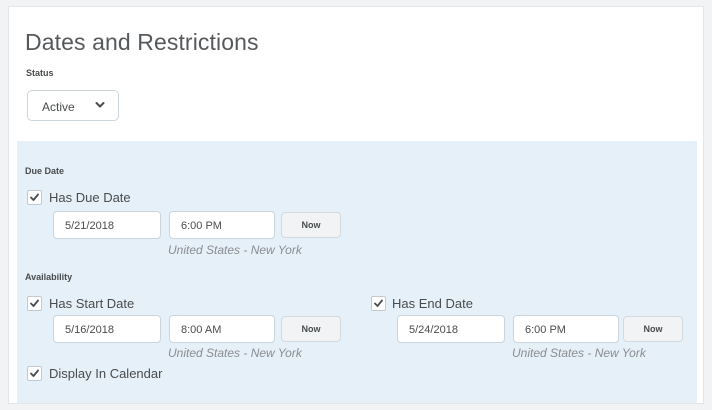  Describe the element at coordinates (432, 303) in the screenshot. I see `has-end-date-label: Has End Date` at that location.